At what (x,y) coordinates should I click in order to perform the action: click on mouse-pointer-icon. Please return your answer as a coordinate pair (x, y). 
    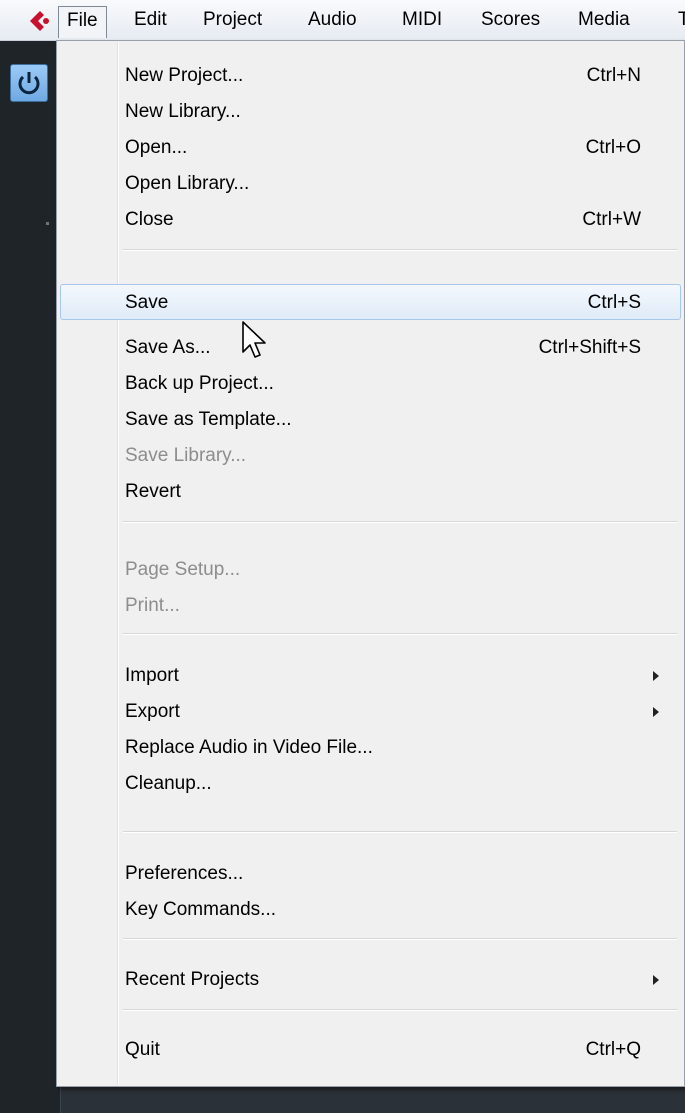
    Looking at the image, I should click on (254, 339).